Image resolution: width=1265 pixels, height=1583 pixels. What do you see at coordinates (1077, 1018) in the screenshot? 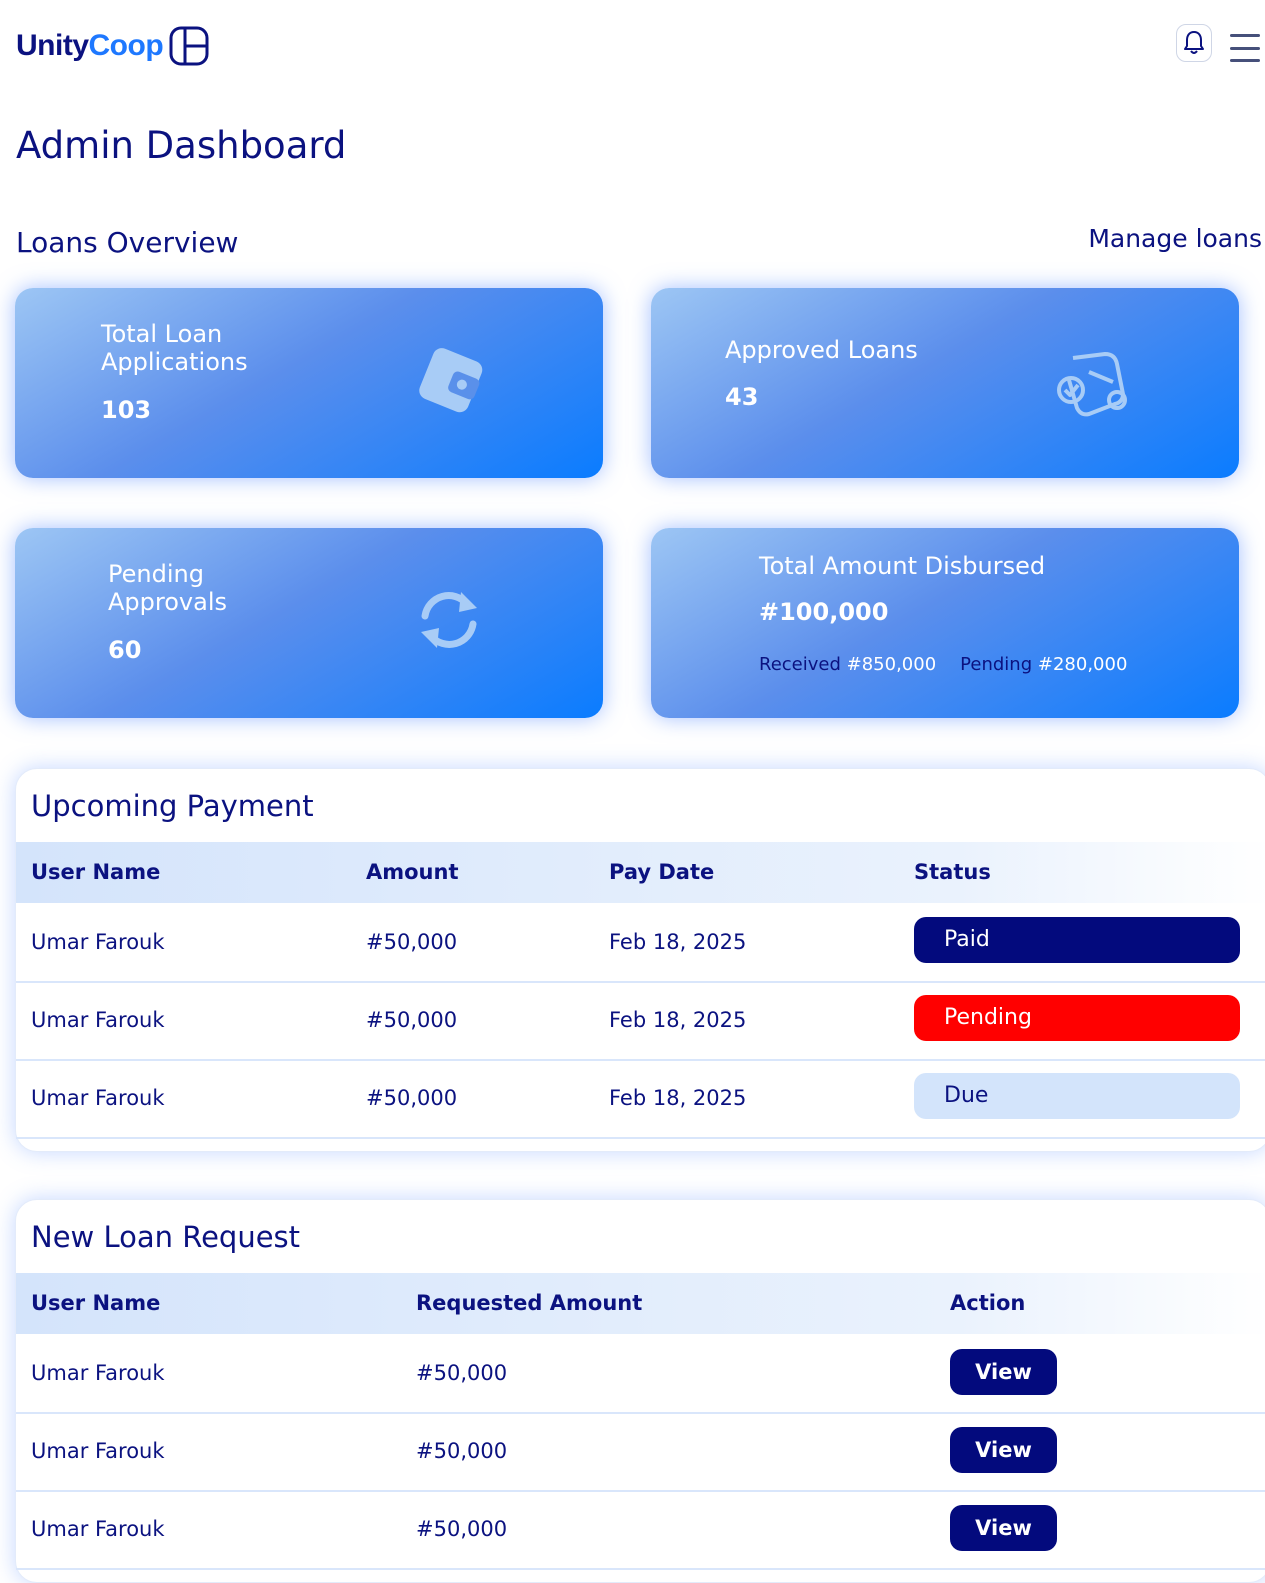
I see `status-badge-pending: Pending` at bounding box center [1077, 1018].